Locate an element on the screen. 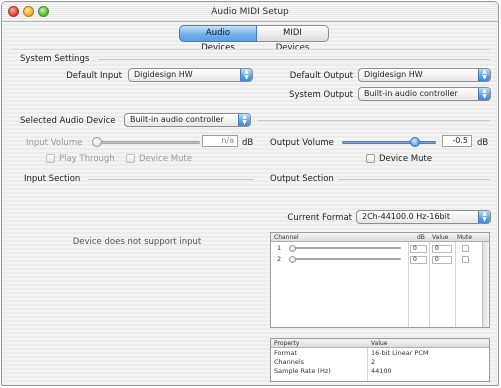 The width and height of the screenshot is (501, 388). default-input-label: Default Input is located at coordinates (94, 76).